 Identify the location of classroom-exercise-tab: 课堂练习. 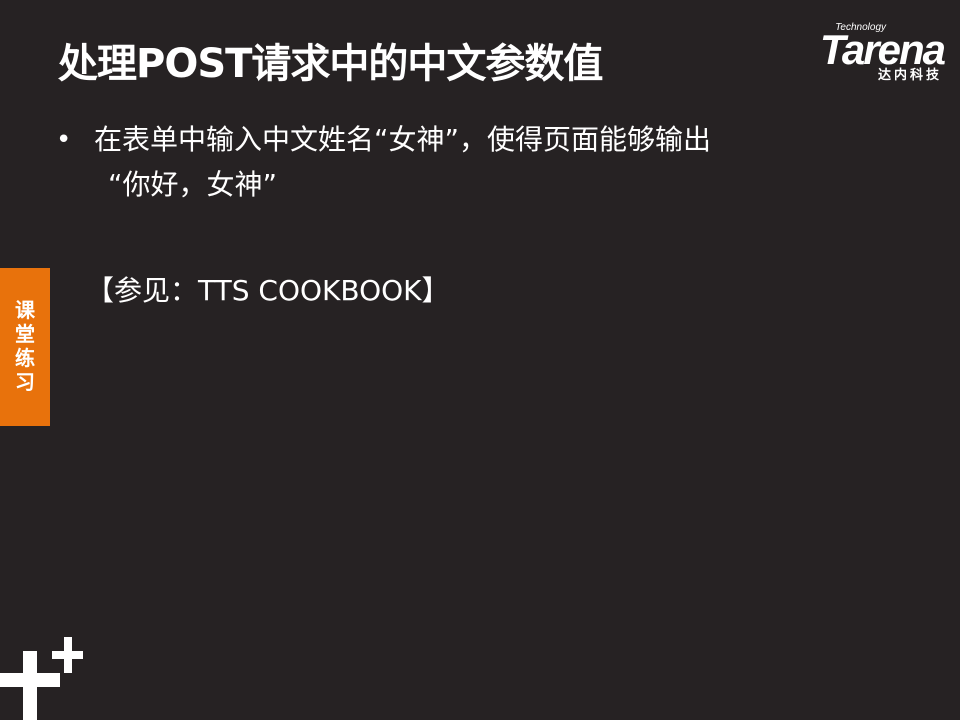
(25, 347).